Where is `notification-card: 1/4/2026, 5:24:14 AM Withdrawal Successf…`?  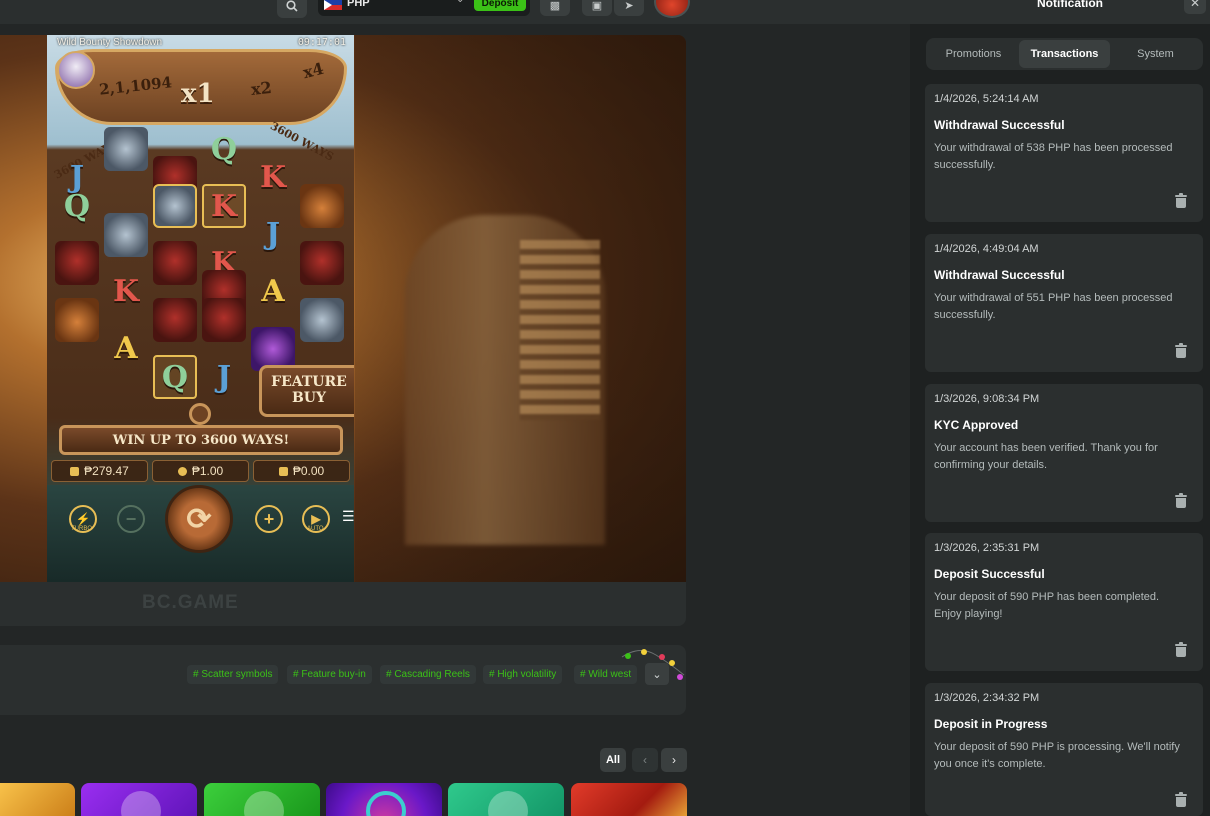 notification-card: 1/4/2026, 5:24:14 AM Withdrawal Successf… is located at coordinates (1064, 153).